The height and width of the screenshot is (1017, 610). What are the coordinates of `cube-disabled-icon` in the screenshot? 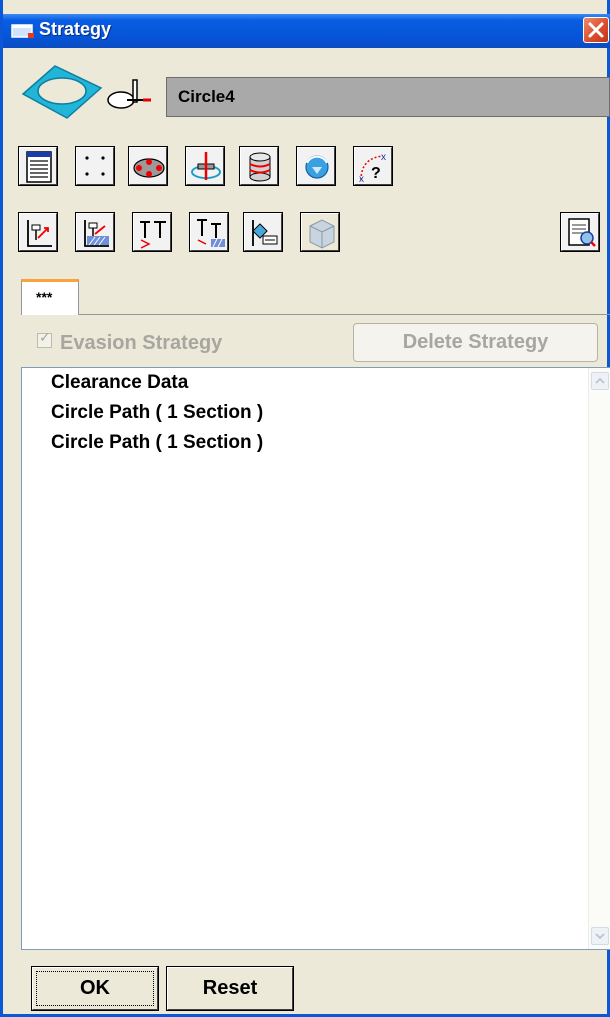 It's located at (322, 234).